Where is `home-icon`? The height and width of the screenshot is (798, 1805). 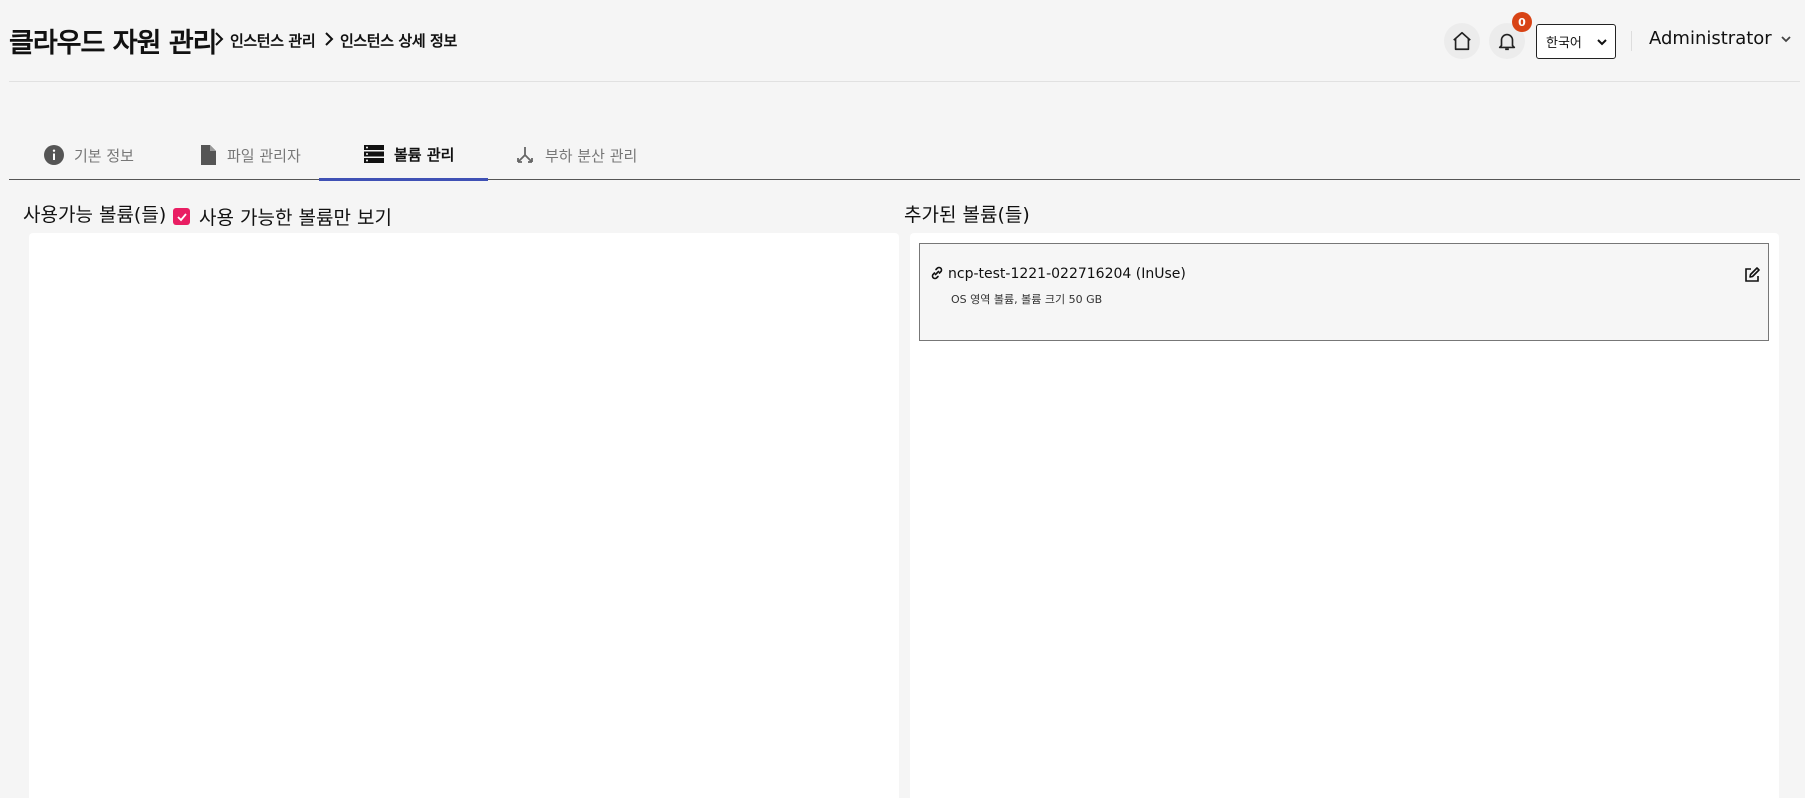 home-icon is located at coordinates (1462, 41).